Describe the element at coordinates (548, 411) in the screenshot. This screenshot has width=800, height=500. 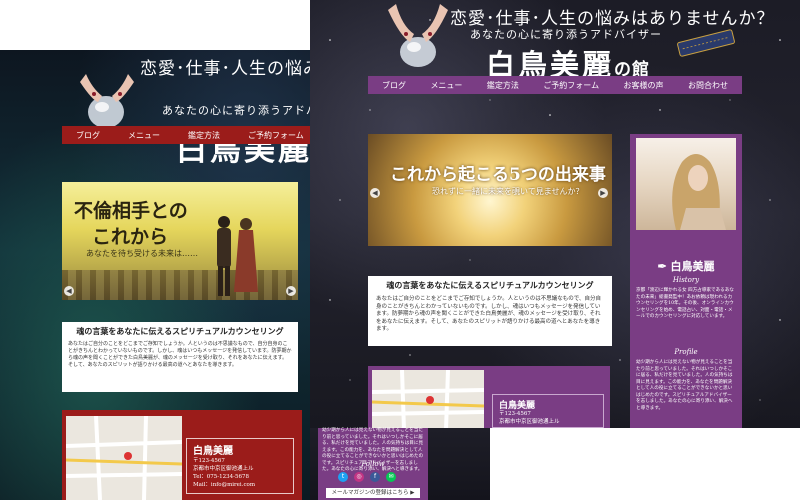
I see `contact-box: 白鳥美麗 〒123-4567 京都市中京区御池通上ル` at that location.